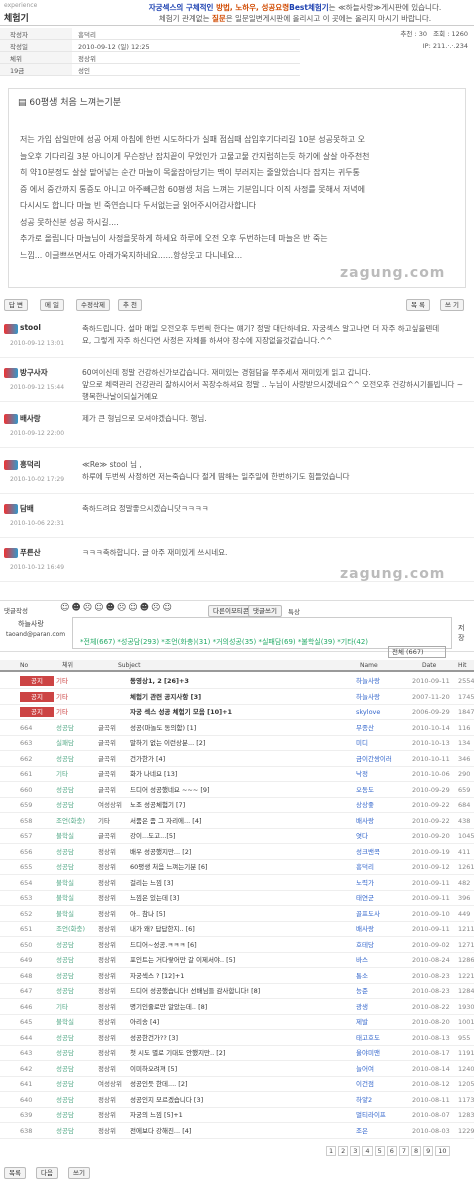  Describe the element at coordinates (15, 1173) in the screenshot. I see `footer-list-button: 목록` at that location.